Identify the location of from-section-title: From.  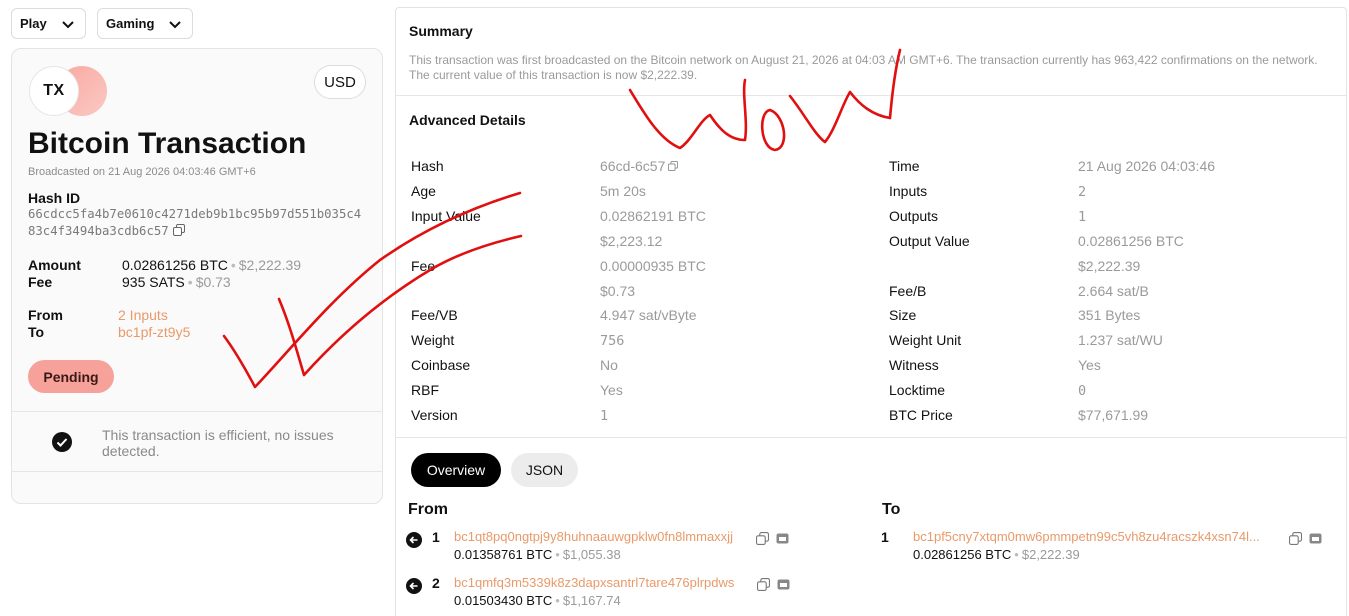
(428, 509).